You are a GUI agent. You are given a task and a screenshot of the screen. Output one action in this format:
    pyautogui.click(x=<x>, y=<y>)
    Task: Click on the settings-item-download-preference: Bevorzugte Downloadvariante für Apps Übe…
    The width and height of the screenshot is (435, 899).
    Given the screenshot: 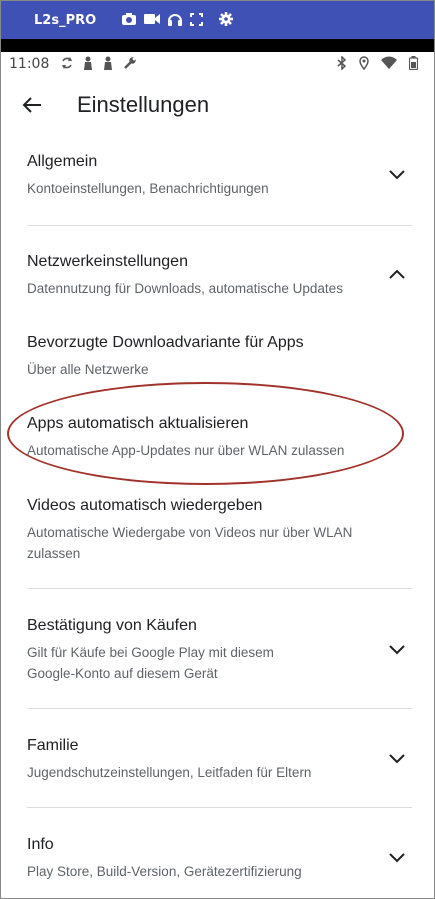 What is the action you would take?
    pyautogui.click(x=217, y=357)
    